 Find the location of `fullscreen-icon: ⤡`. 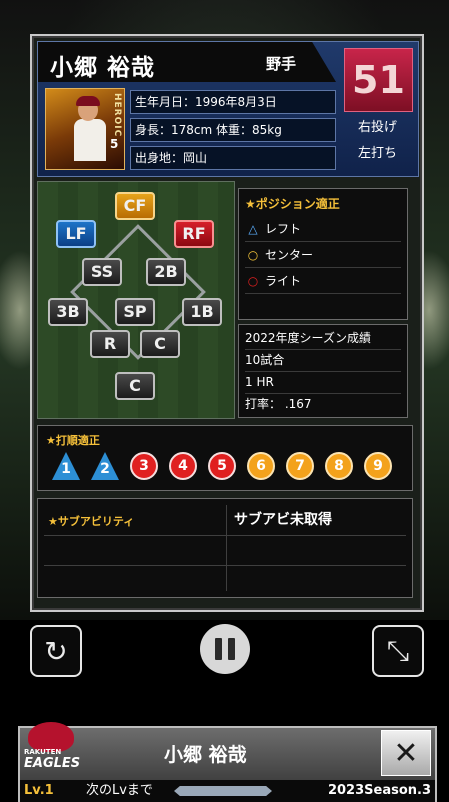

fullscreen-icon: ⤡ is located at coordinates (398, 650).